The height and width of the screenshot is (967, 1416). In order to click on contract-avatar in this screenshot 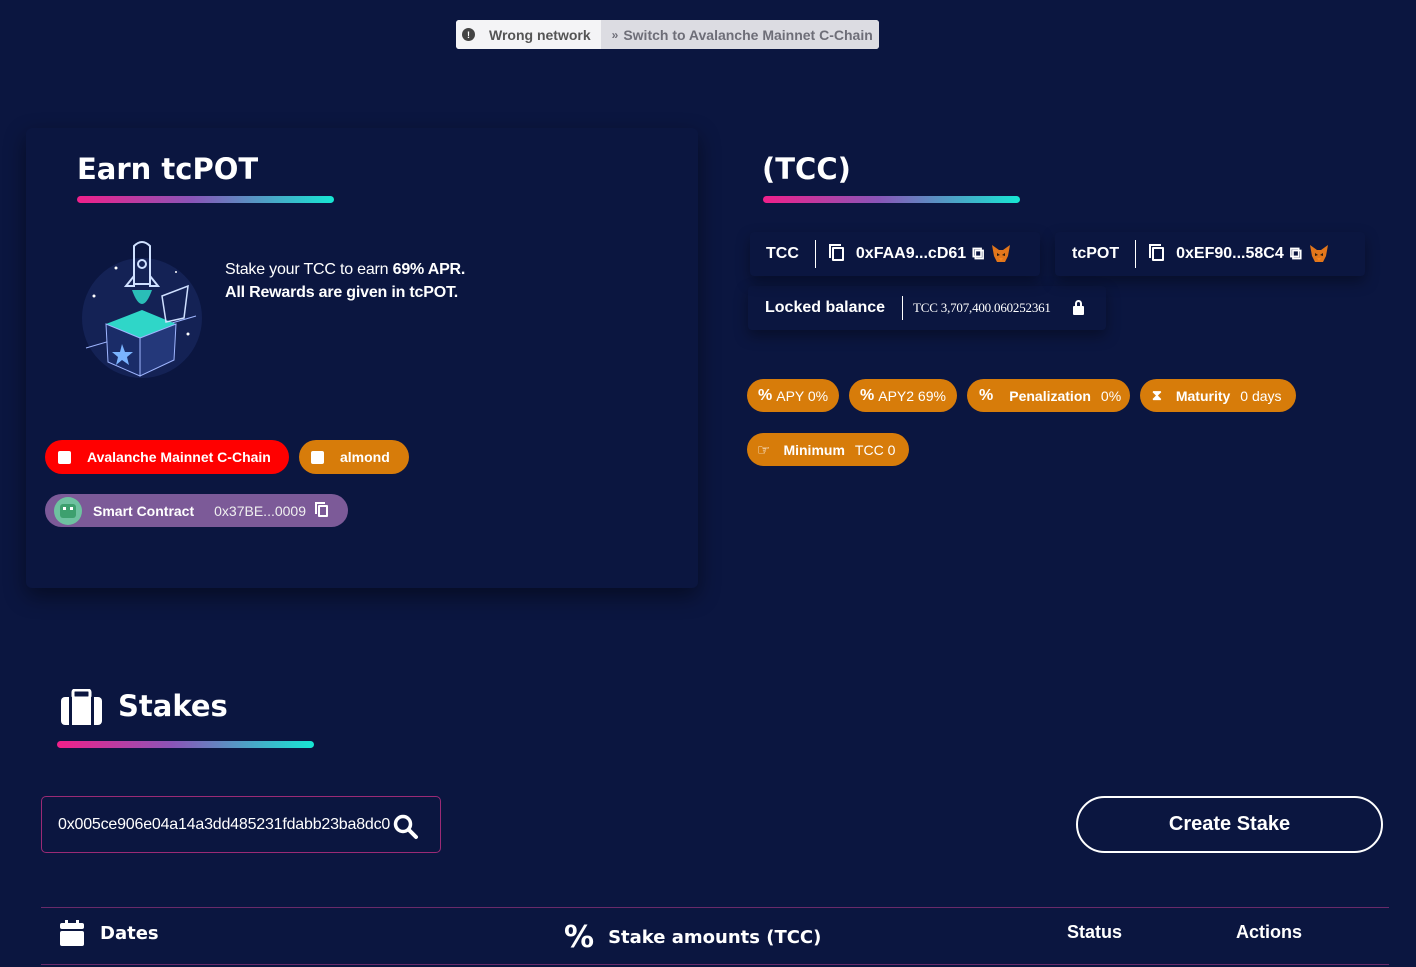, I will do `click(68, 510)`.